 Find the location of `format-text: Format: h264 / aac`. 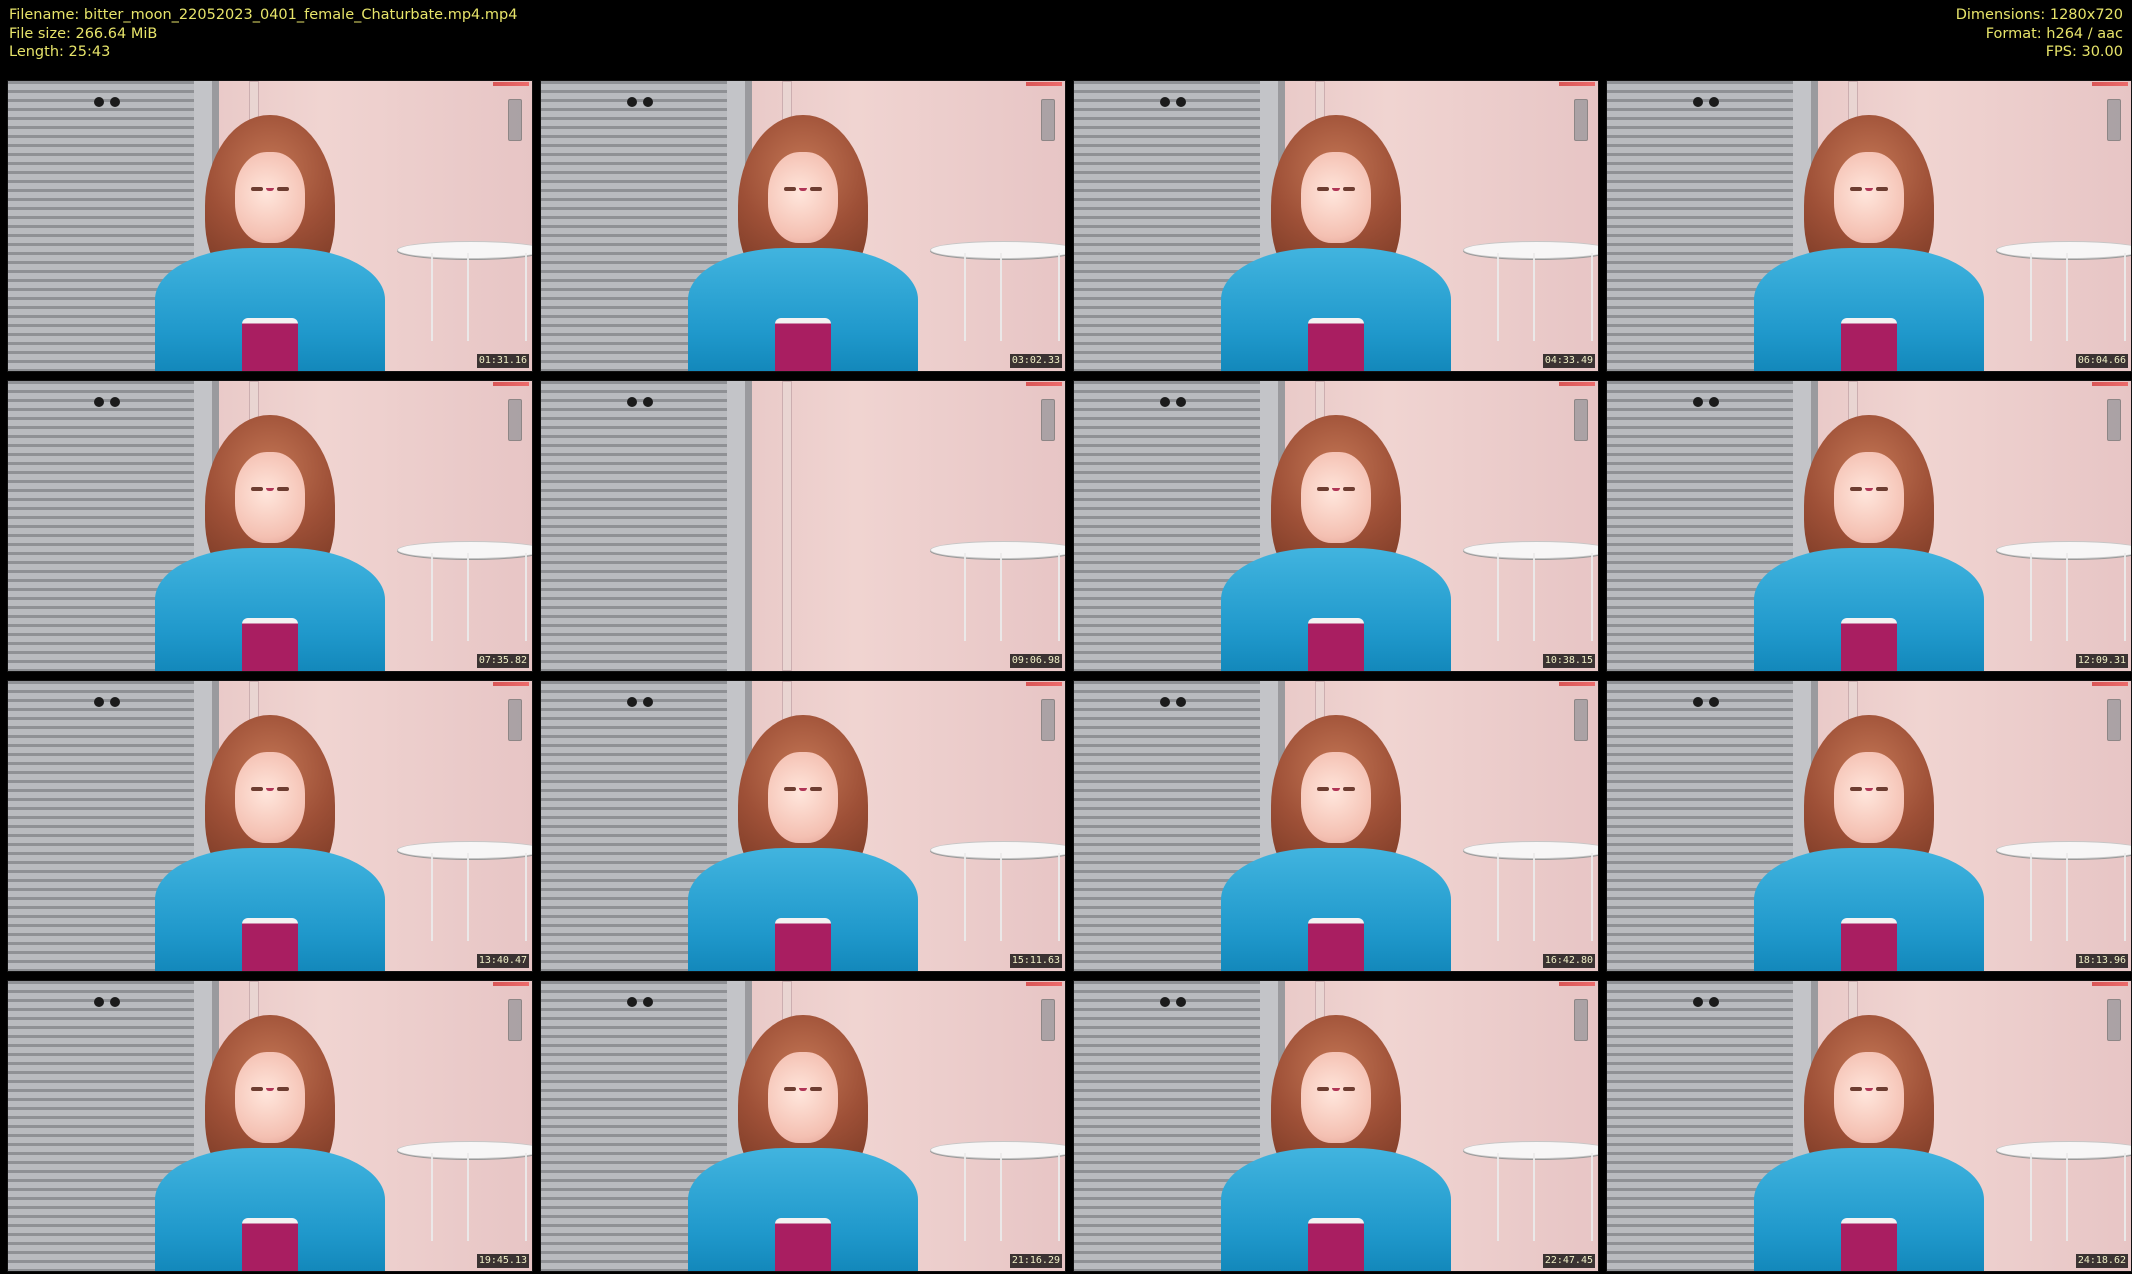

format-text: Format: h264 / aac is located at coordinates (2054, 33).